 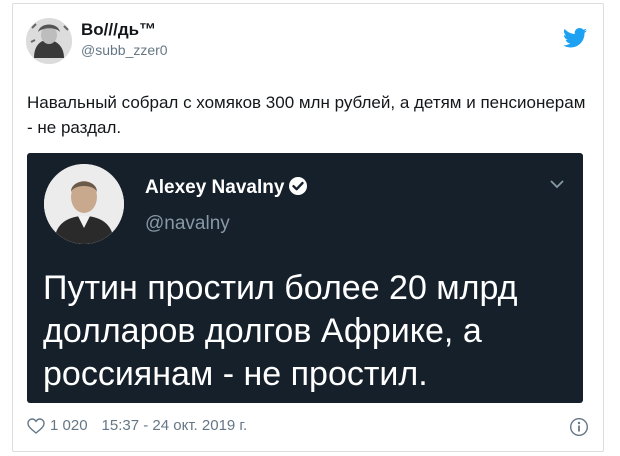 What do you see at coordinates (298, 186) in the screenshot?
I see `verified-badge-icon` at bounding box center [298, 186].